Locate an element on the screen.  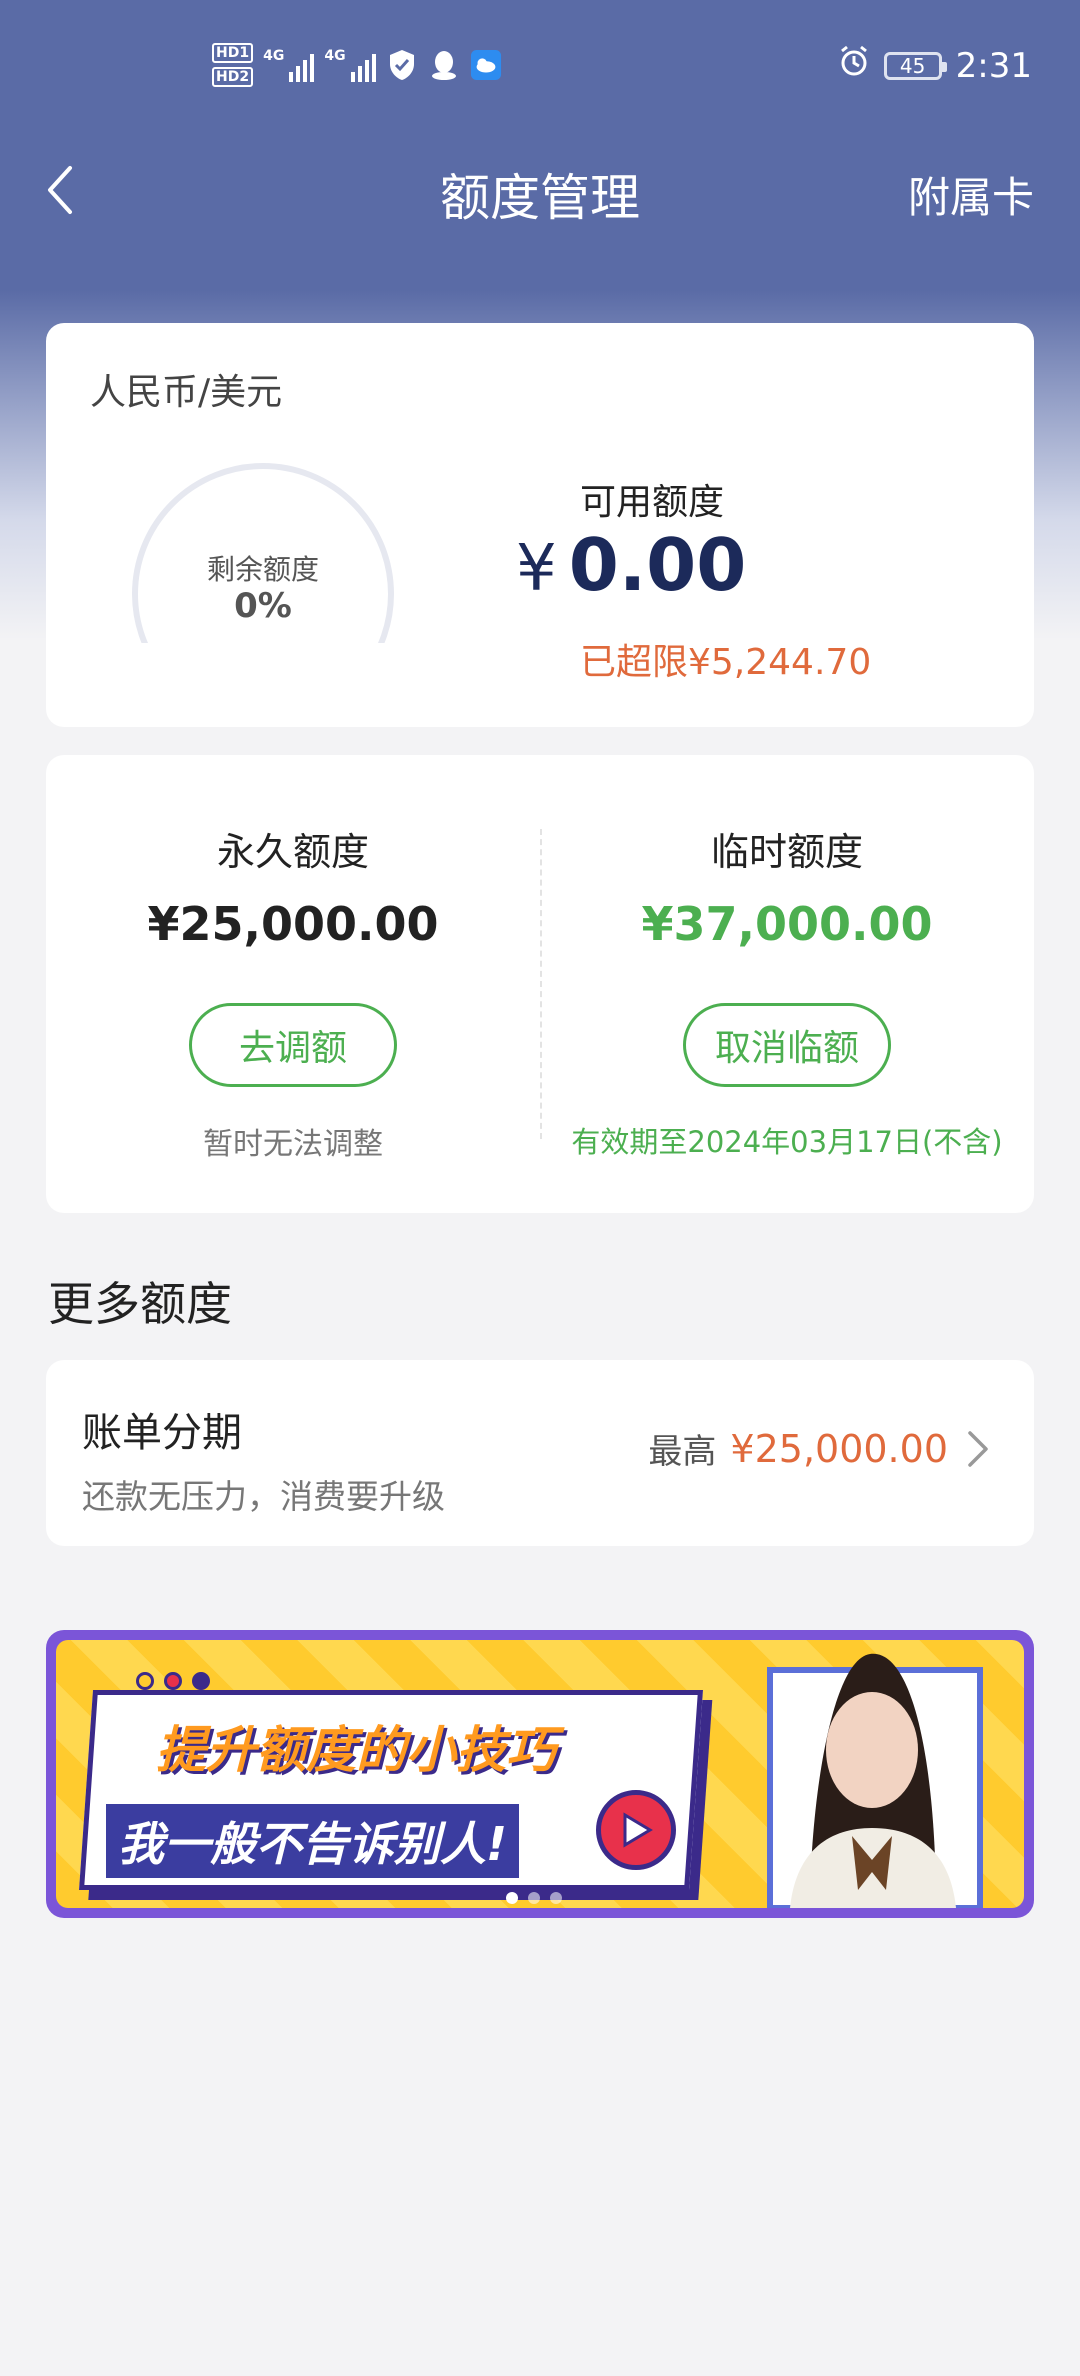
banner-pager is located at coordinates (534, 1898).